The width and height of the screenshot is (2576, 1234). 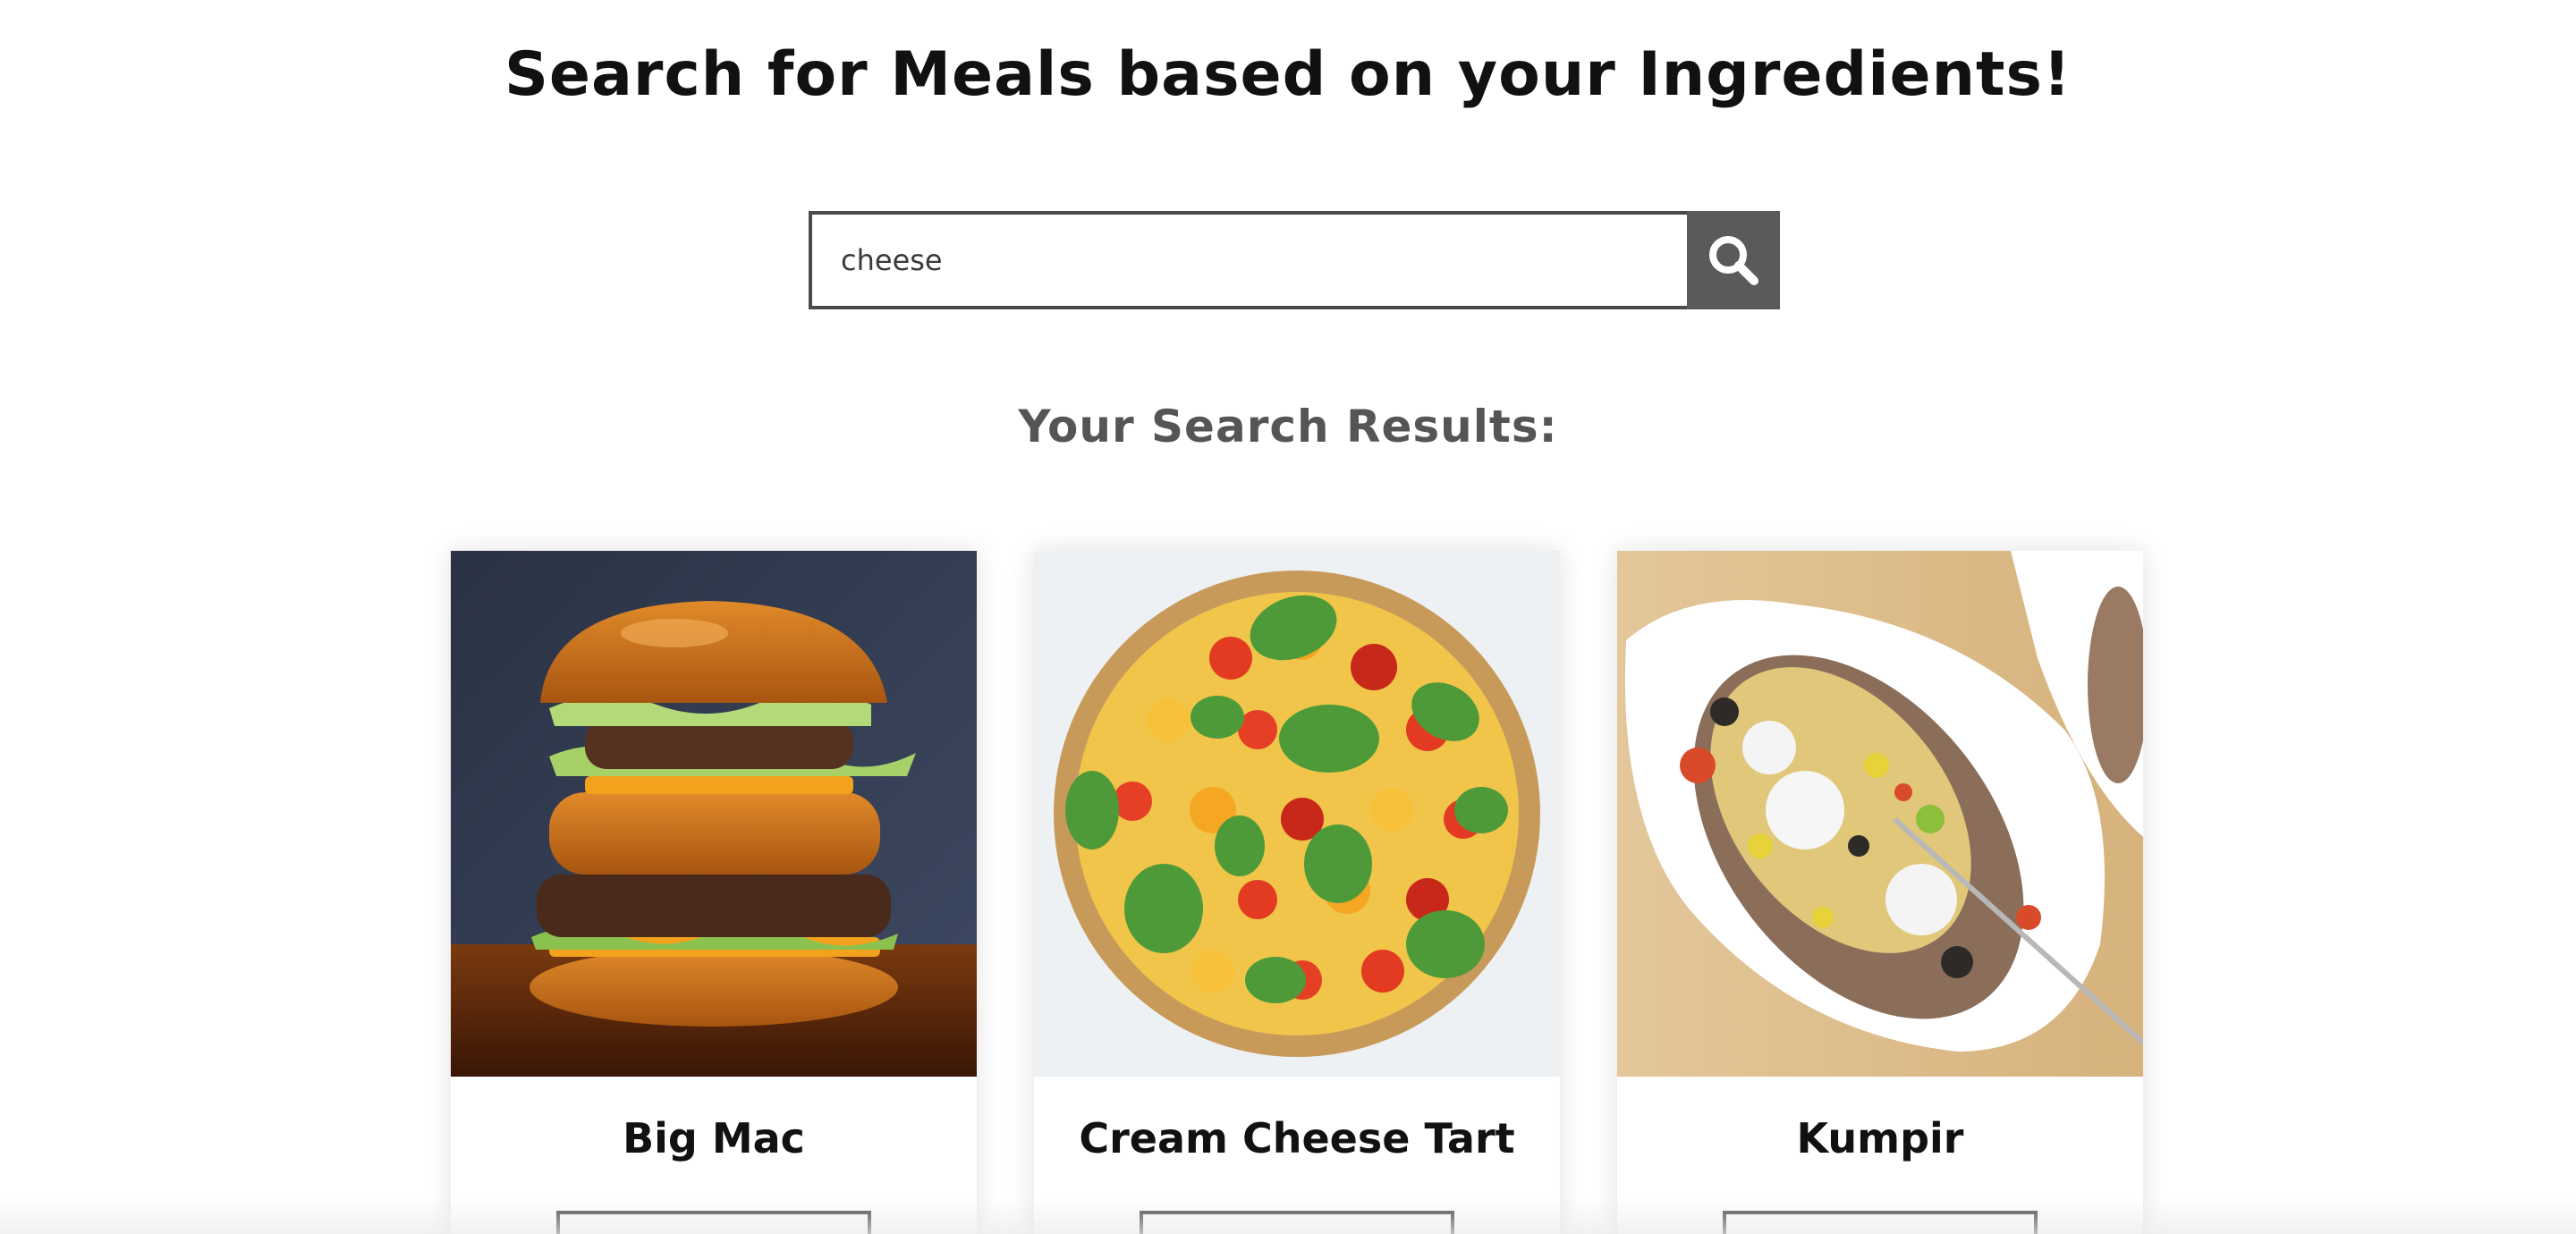 What do you see at coordinates (1297, 814) in the screenshot?
I see `tomato-tart-photo` at bounding box center [1297, 814].